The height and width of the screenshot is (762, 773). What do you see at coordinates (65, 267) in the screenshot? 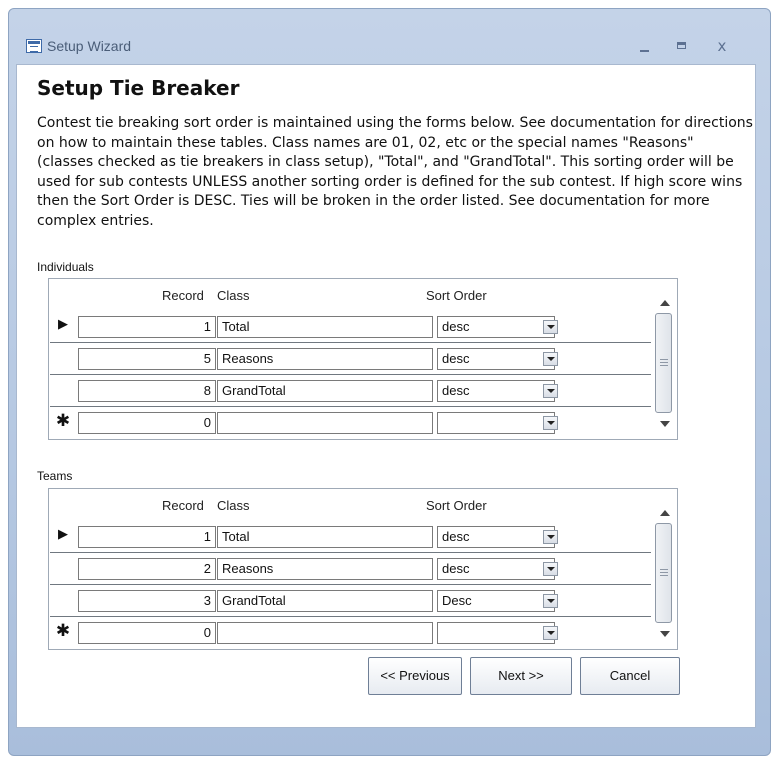
I see `individuals-label: Individuals` at bounding box center [65, 267].